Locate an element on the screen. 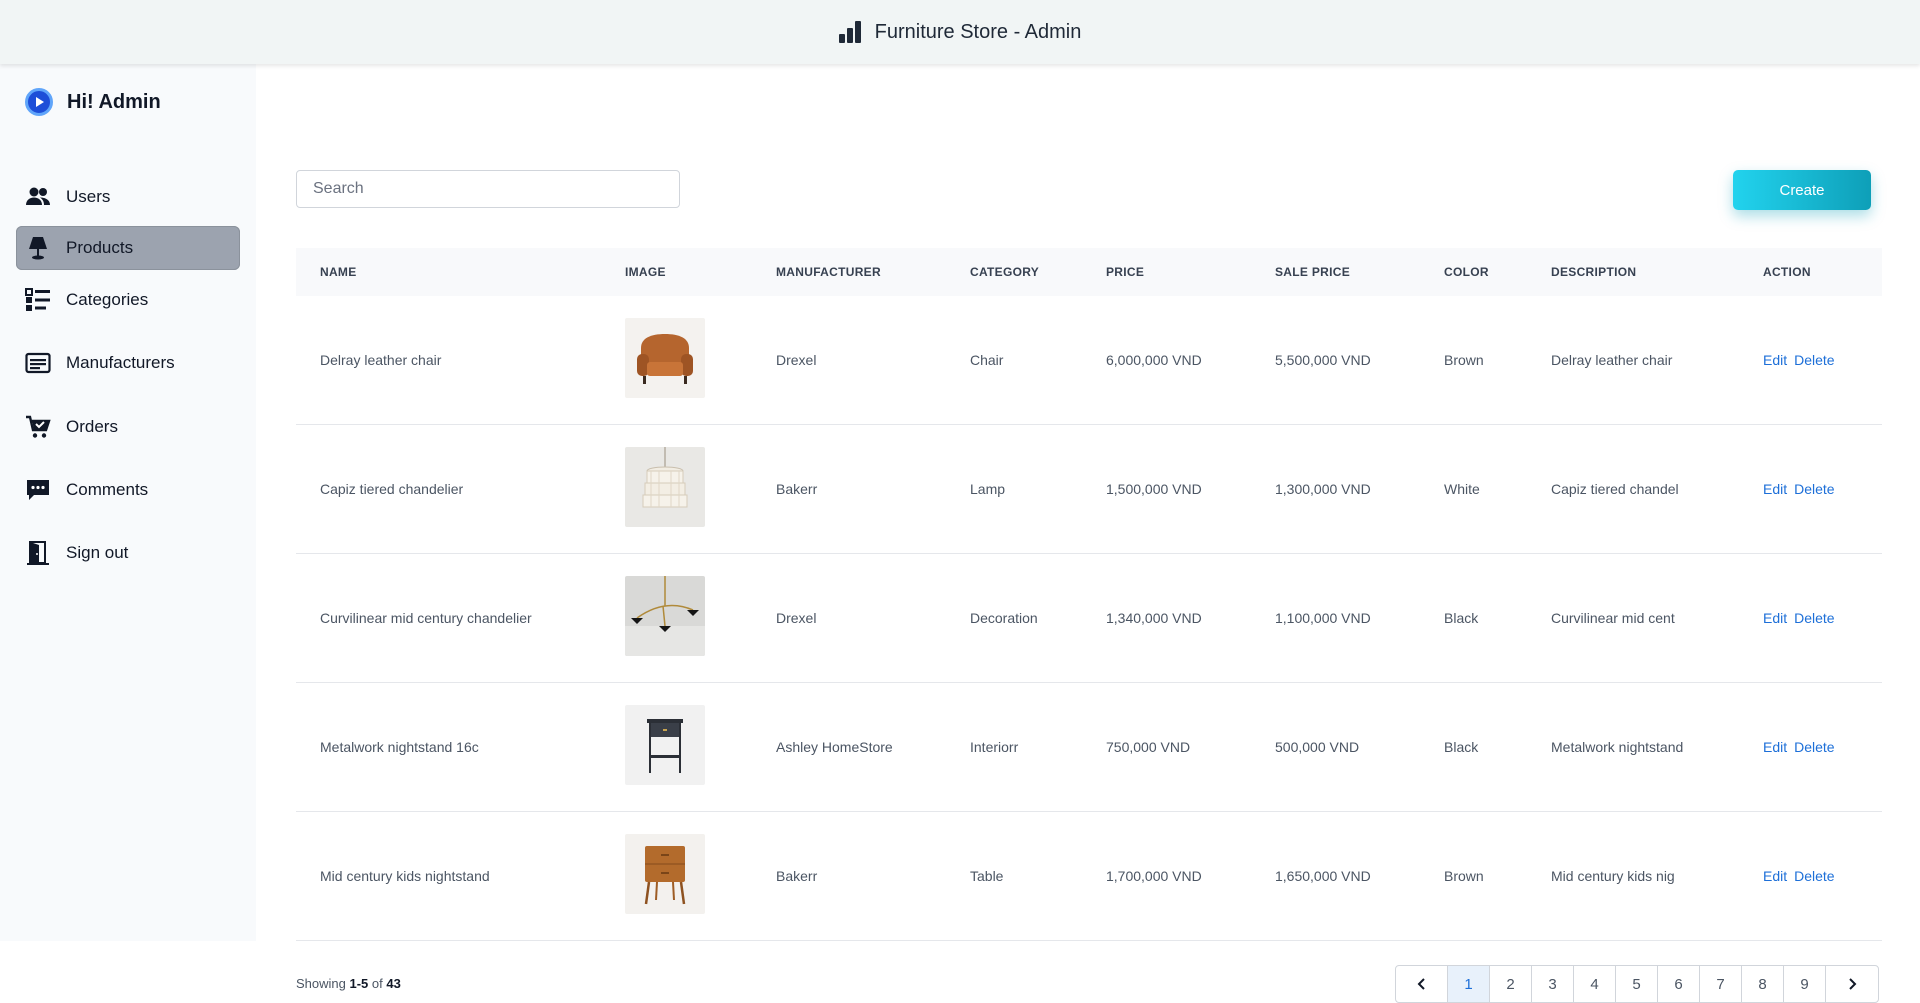 The image size is (1920, 1003). sidebar-item-label: Sign out is located at coordinates (97, 552).